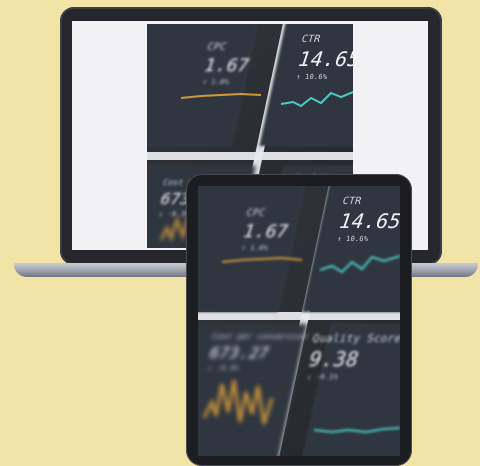 The height and width of the screenshot is (466, 480). Describe the element at coordinates (238, 402) in the screenshot. I see `cost-sparkline` at that location.